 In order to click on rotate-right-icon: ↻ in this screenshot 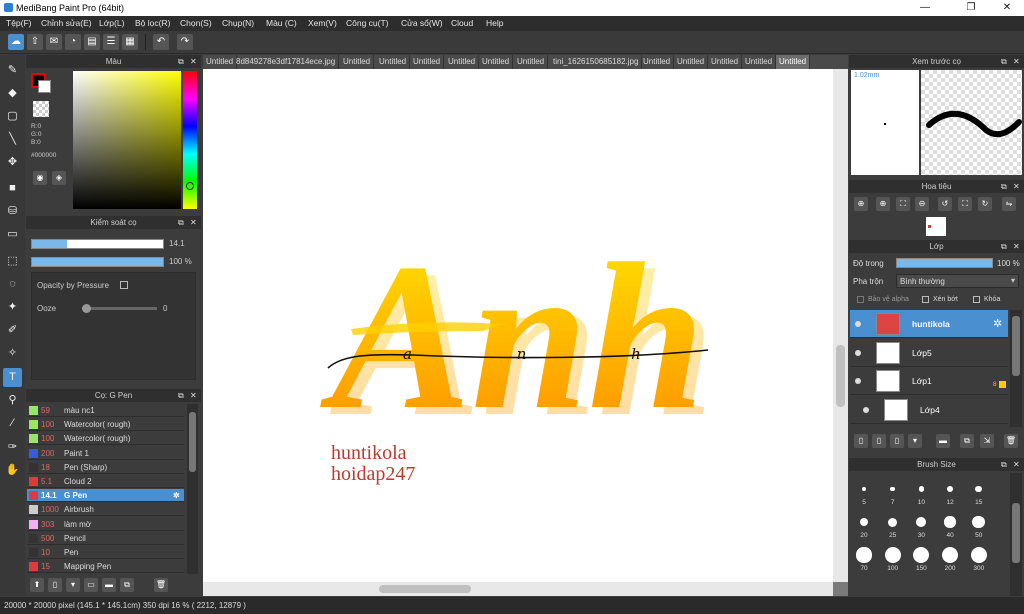, I will do `click(985, 204)`.